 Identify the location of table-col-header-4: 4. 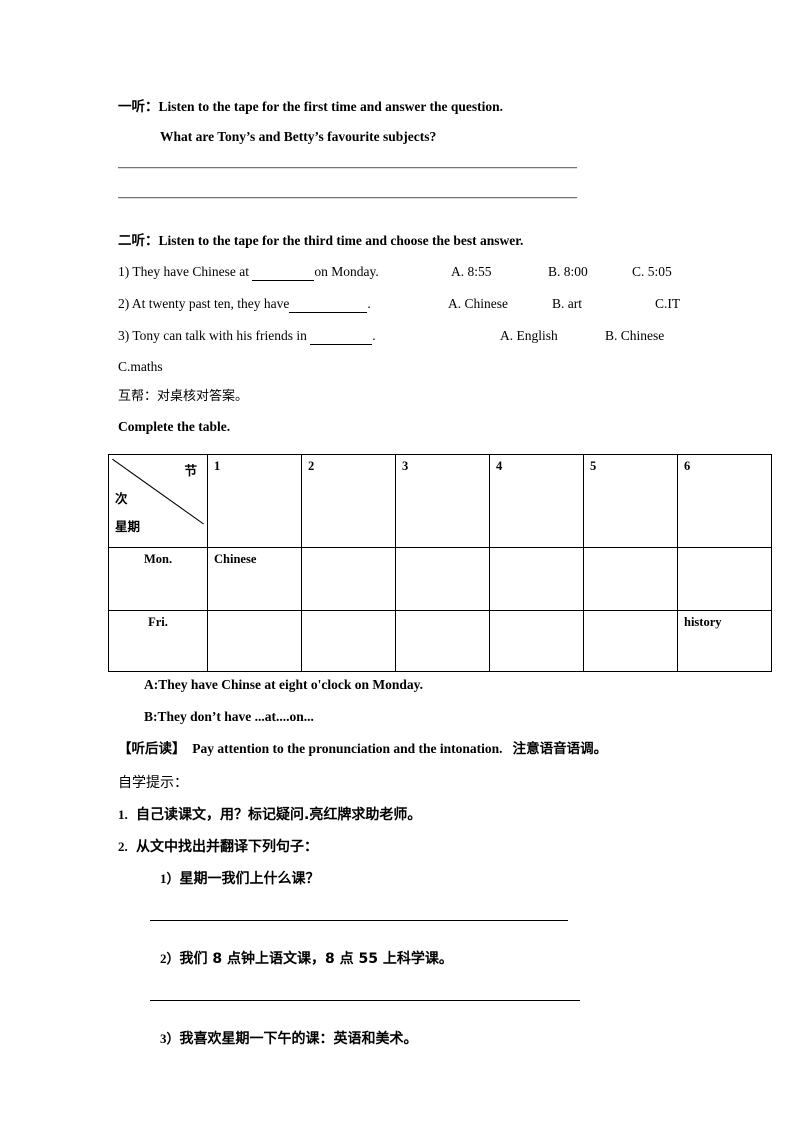
(536, 501).